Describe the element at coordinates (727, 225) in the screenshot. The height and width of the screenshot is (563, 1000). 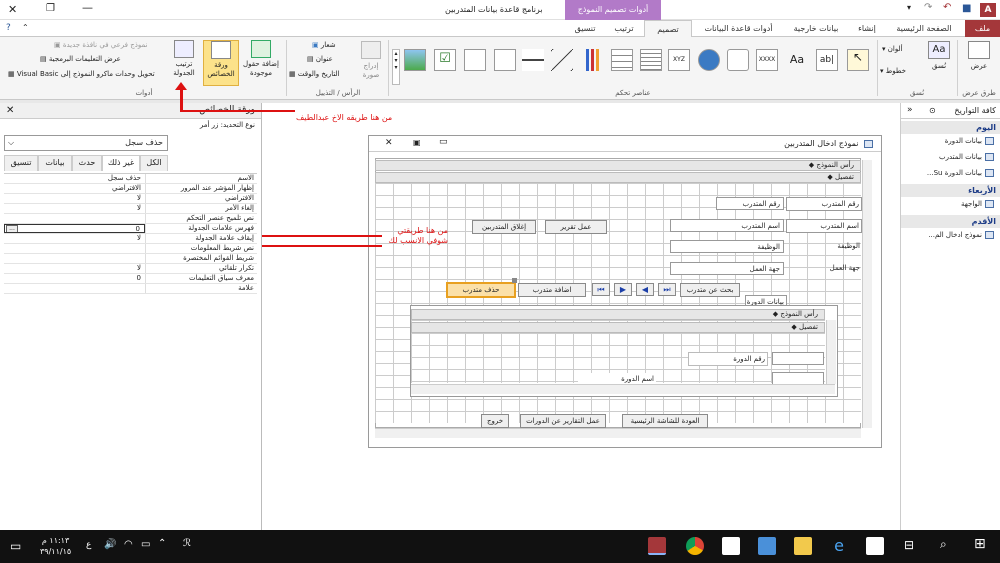
I see `trainee-name-textbox: اسم المتدرب` at that location.